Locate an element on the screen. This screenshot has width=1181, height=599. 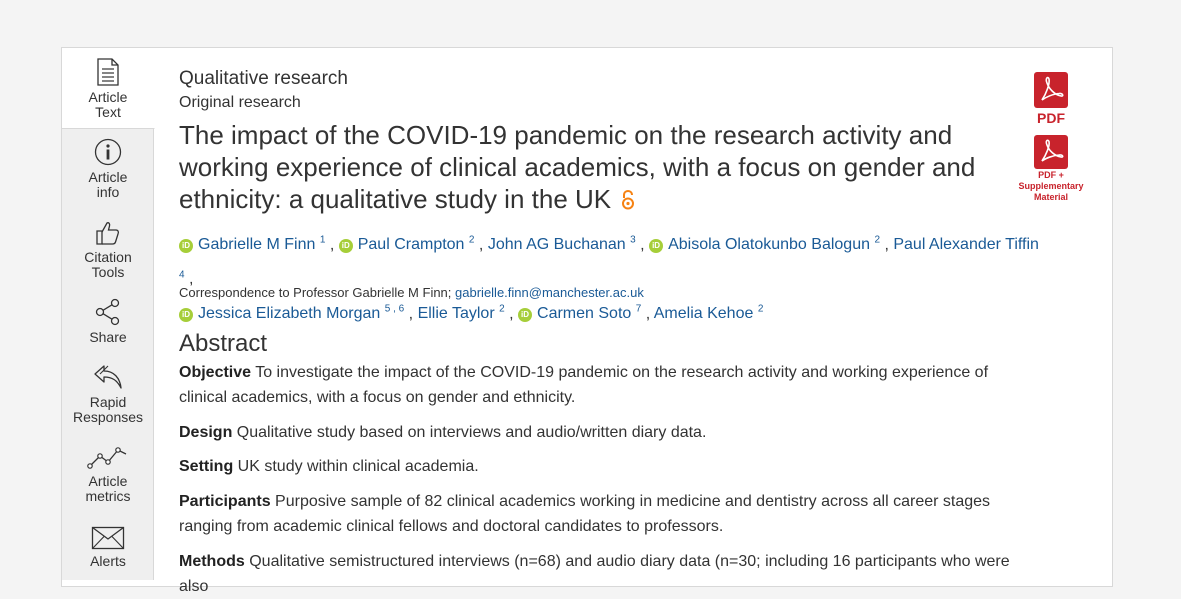
author-entry: iD Paul Crampton 2 is located at coordinates (406, 244).